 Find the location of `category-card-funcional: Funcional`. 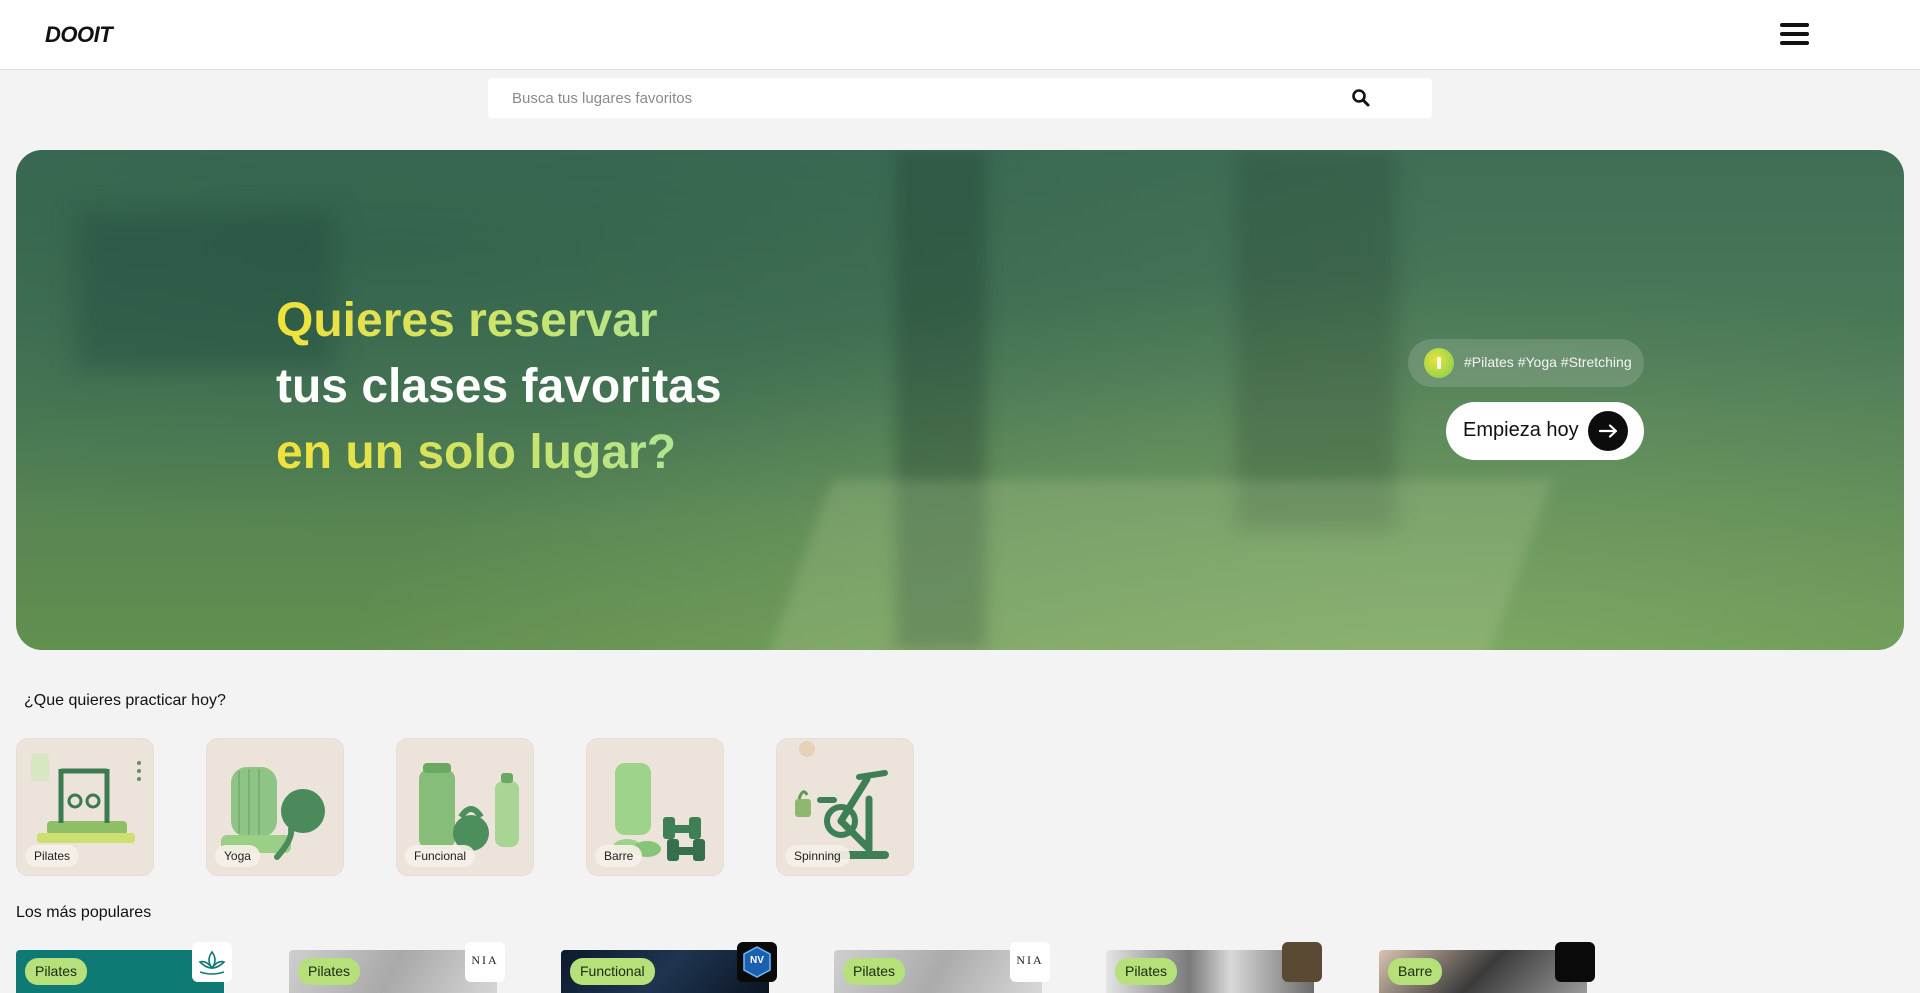

category-card-funcional: Funcional is located at coordinates (465, 807).